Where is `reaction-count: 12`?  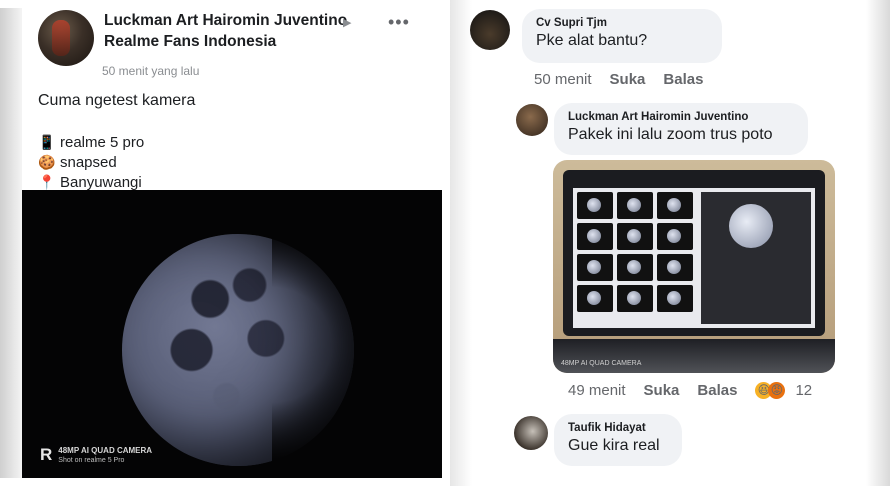 reaction-count: 12 is located at coordinates (804, 390).